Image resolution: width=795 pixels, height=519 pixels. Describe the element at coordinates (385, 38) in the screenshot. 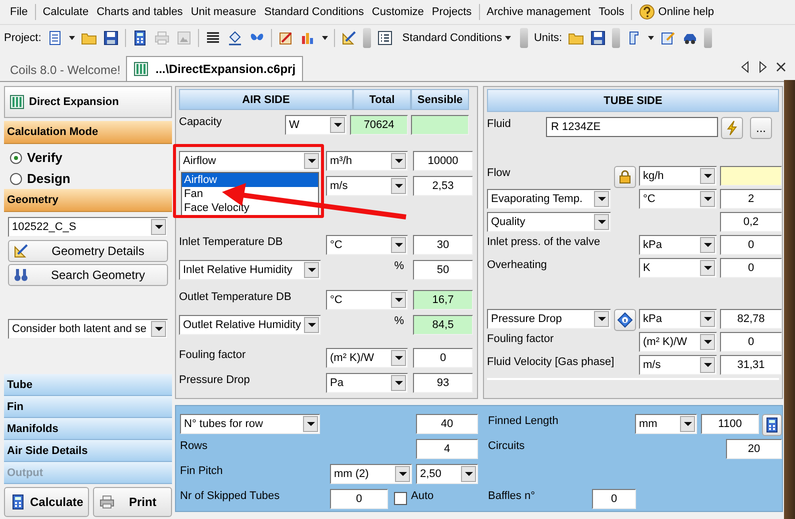

I see `list-icon` at that location.